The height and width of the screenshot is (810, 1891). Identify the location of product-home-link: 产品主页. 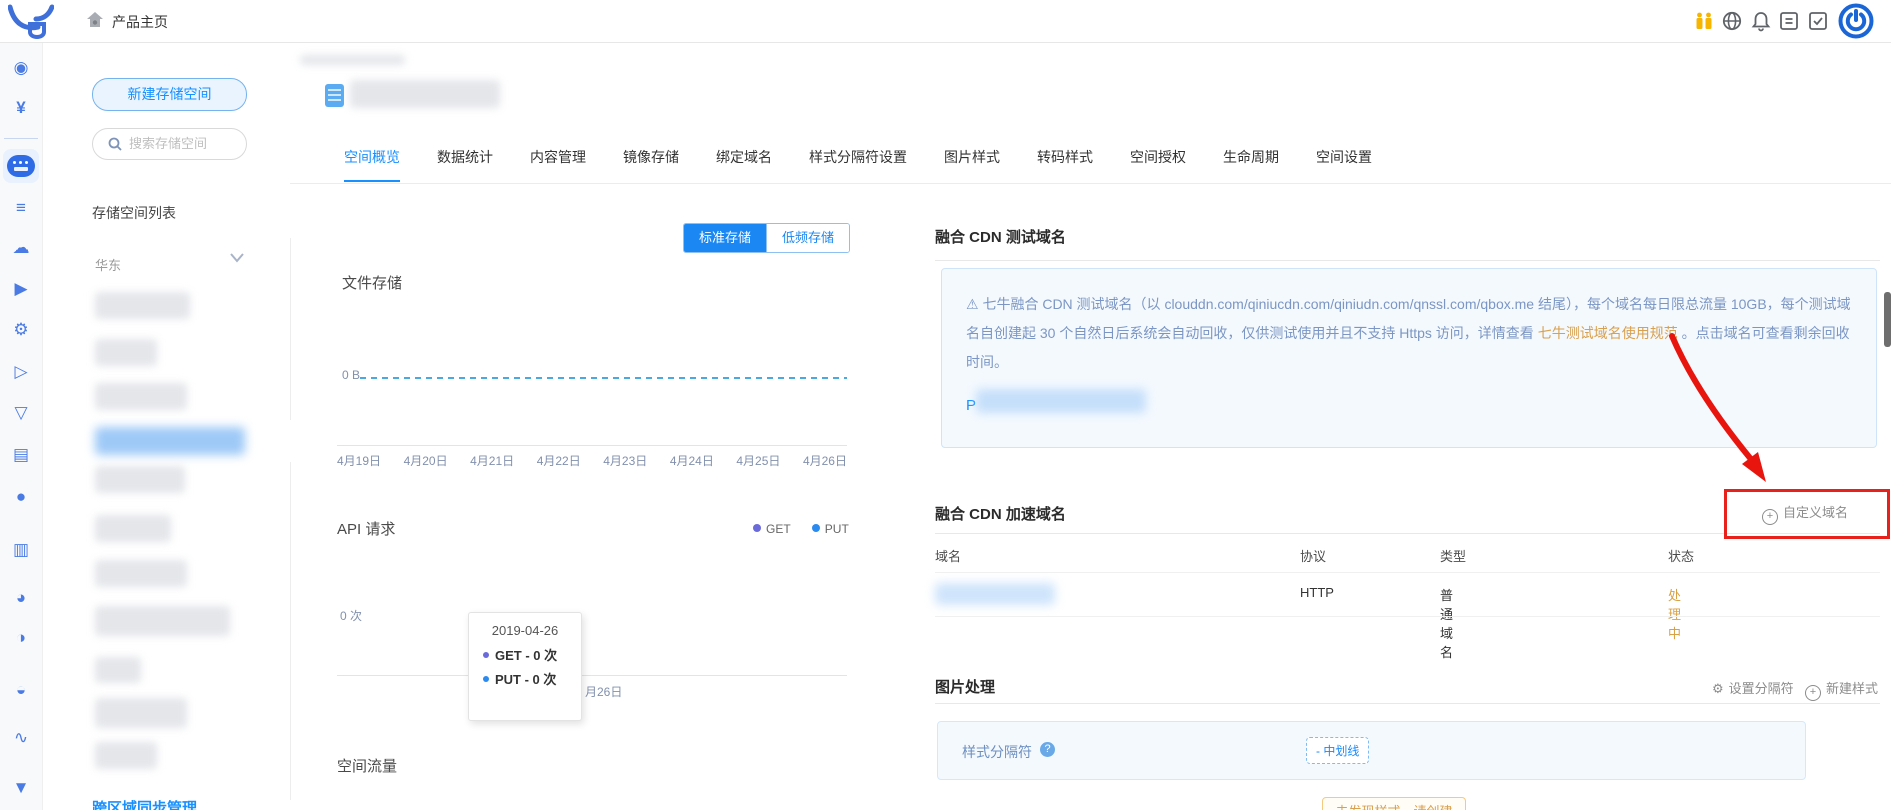
(140, 22).